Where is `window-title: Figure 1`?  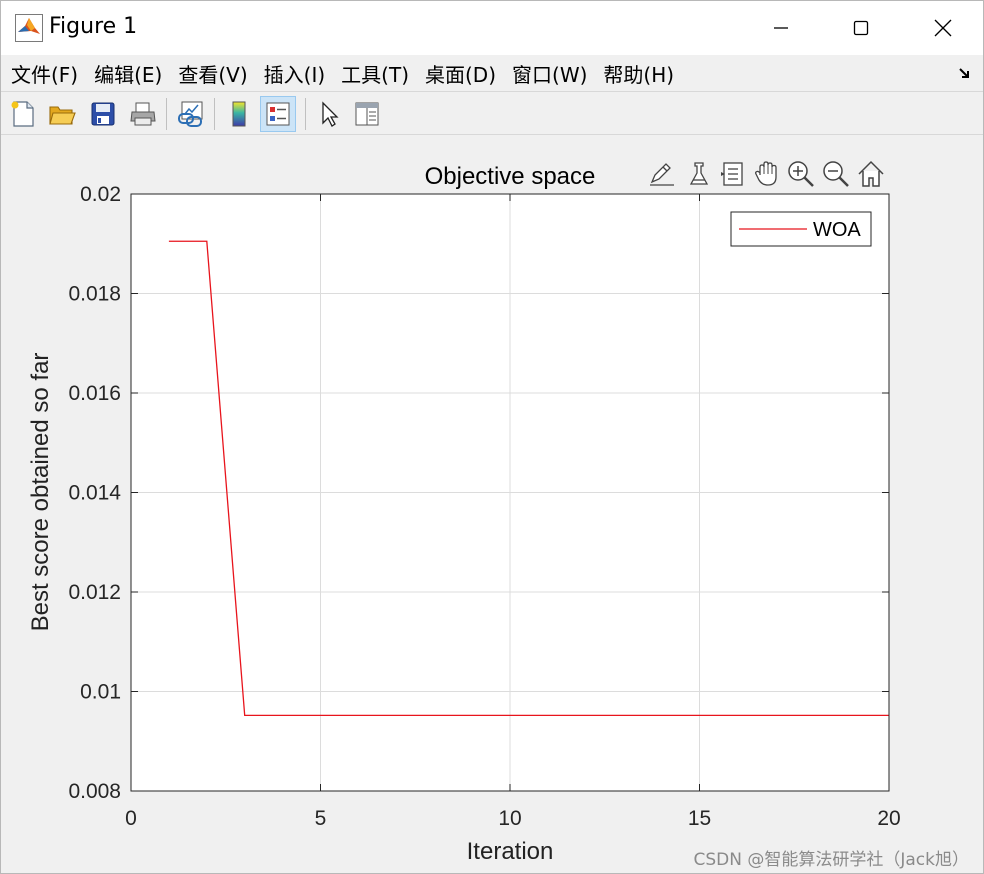
window-title: Figure 1 is located at coordinates (93, 26).